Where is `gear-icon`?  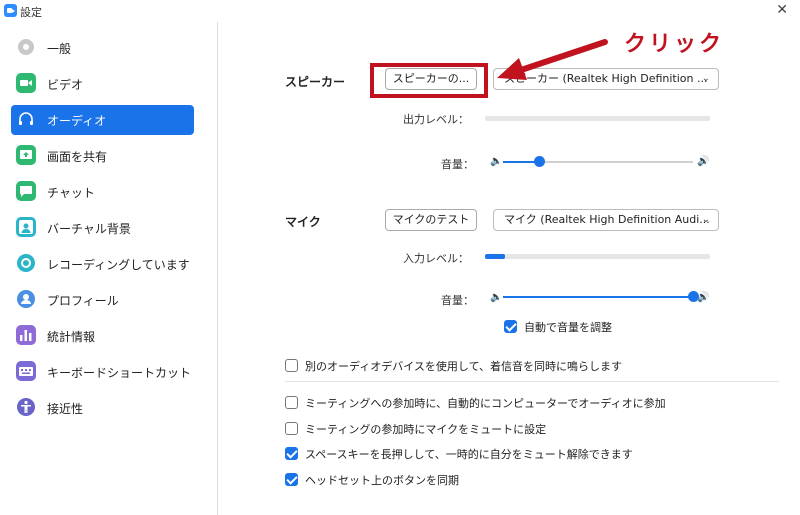
gear-icon is located at coordinates (26, 47).